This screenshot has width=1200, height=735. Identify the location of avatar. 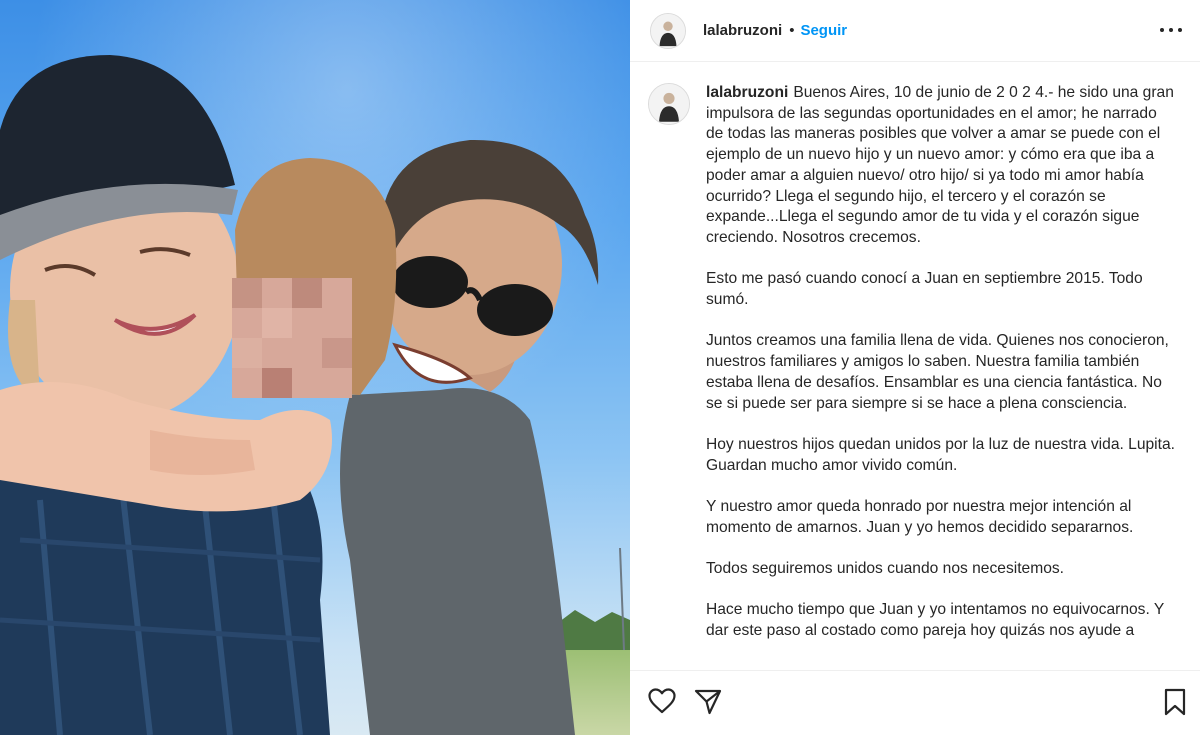
(668, 30).